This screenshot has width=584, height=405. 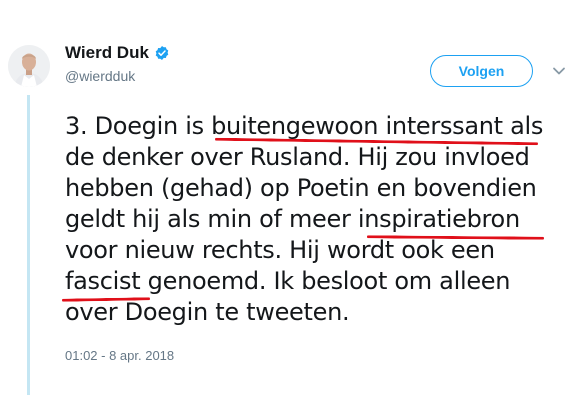 I want to click on author-handle: @wierdduk, so click(x=100, y=76).